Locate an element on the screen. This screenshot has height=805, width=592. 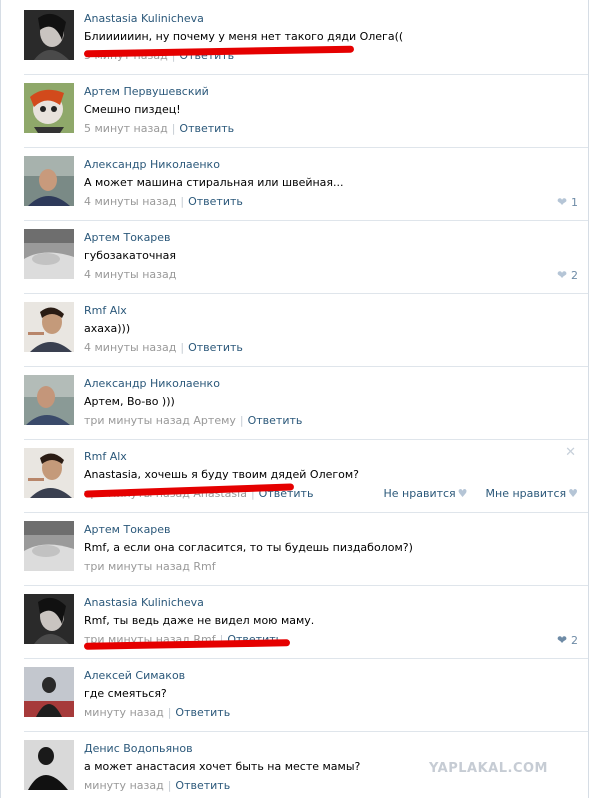
left-border is located at coordinates (0, 399).